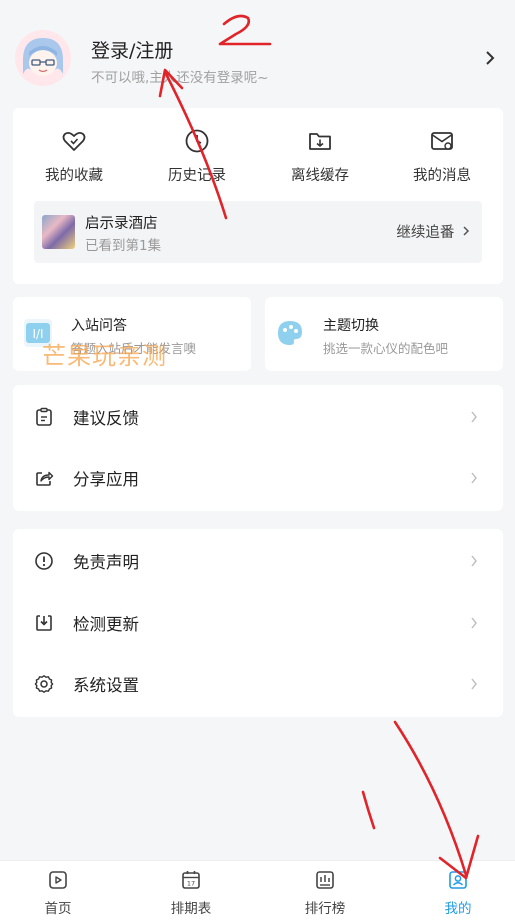 This screenshot has width=515, height=920. Describe the element at coordinates (121, 224) in the screenshot. I see `anime-title: 启示录酒店` at that location.